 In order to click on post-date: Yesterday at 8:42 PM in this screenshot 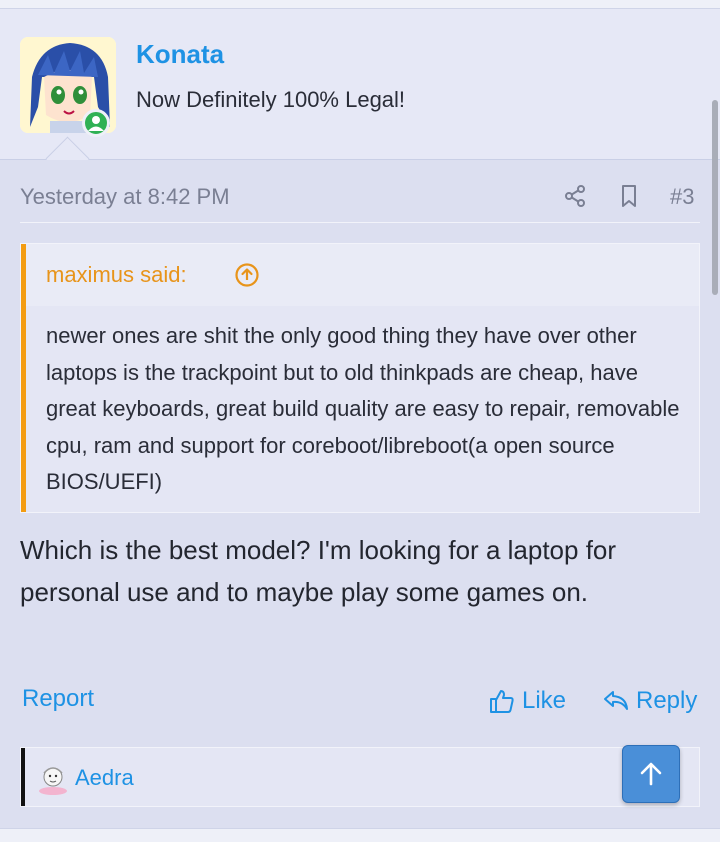, I will do `click(125, 197)`.